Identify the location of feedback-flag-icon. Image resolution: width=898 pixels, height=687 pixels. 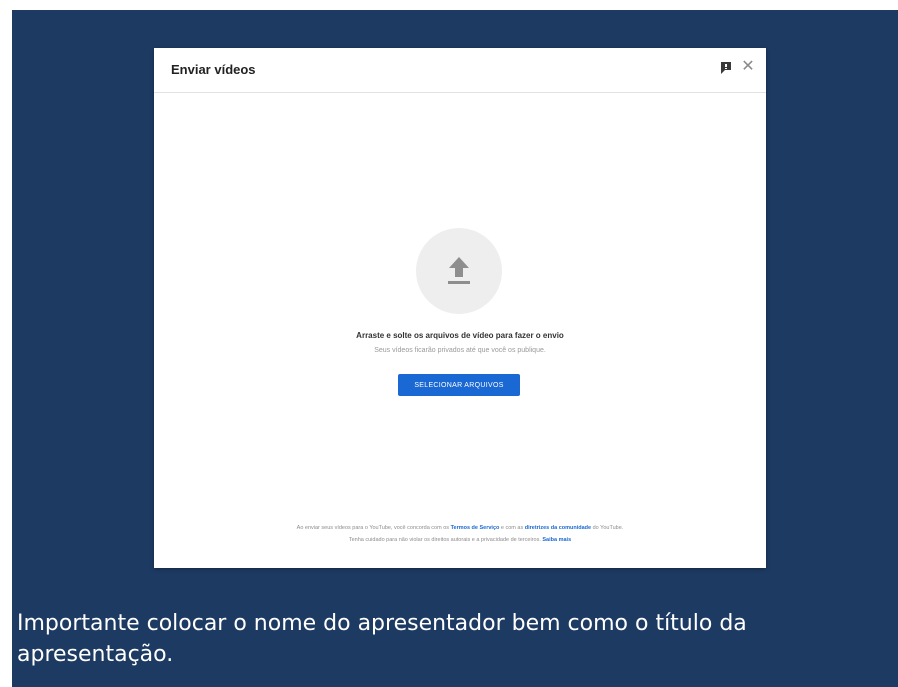
(726, 68).